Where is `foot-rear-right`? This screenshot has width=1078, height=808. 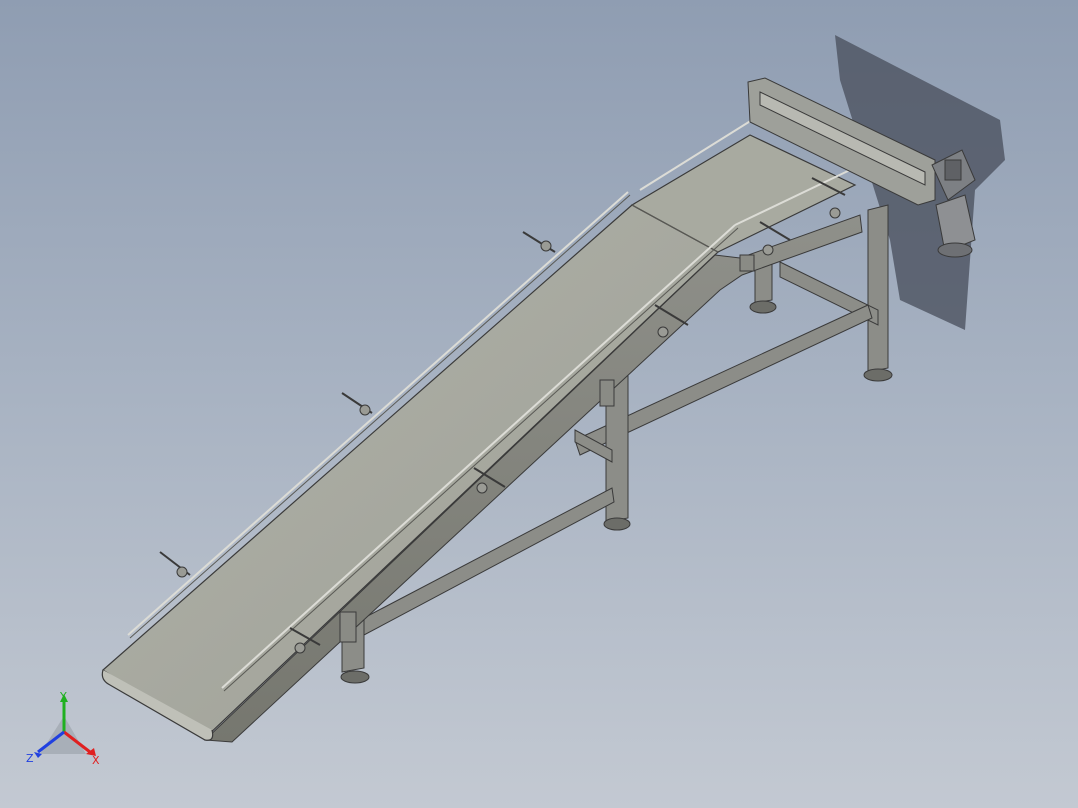
foot-rear-right is located at coordinates (878, 375).